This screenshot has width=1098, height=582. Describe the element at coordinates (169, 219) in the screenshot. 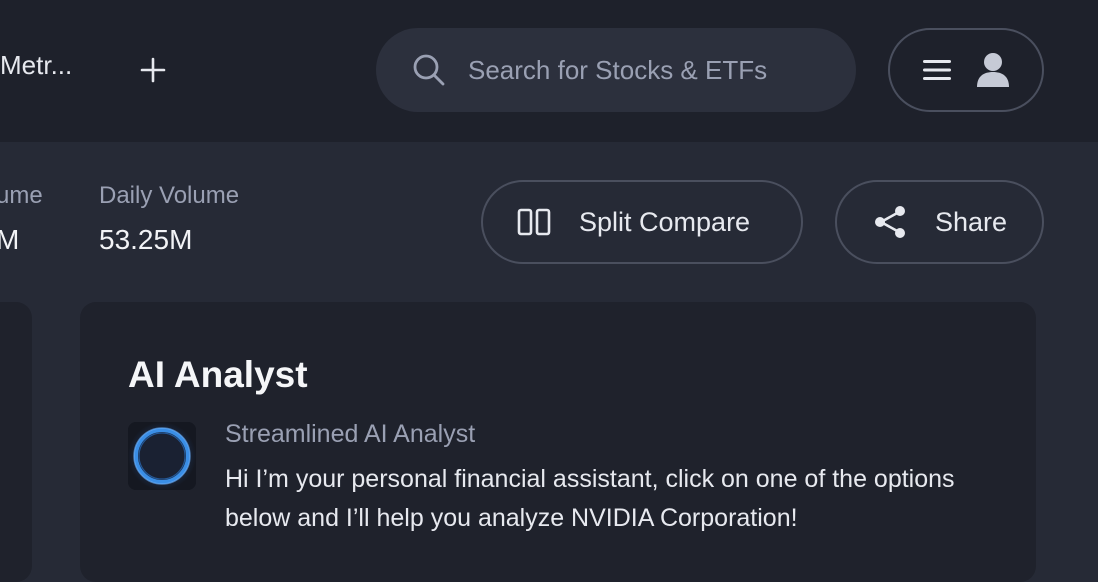

I see `stat-daily-volume: Daily Volume 53.25M` at that location.